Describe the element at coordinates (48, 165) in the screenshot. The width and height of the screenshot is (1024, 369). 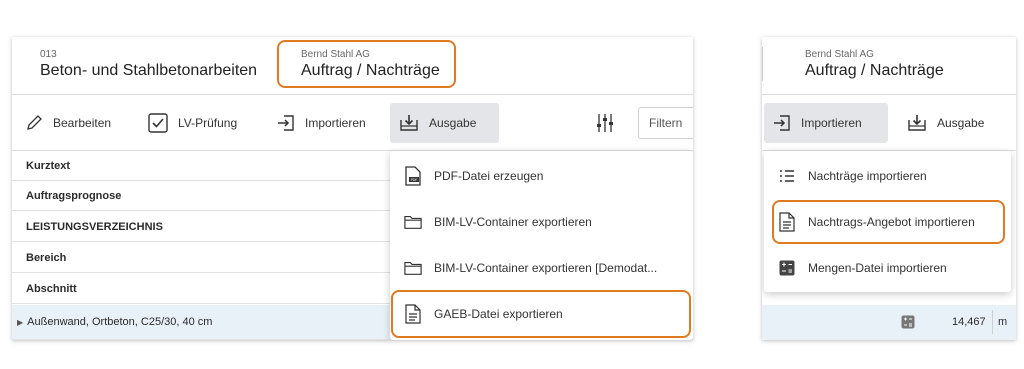
I see `row-label: Kurztext` at that location.